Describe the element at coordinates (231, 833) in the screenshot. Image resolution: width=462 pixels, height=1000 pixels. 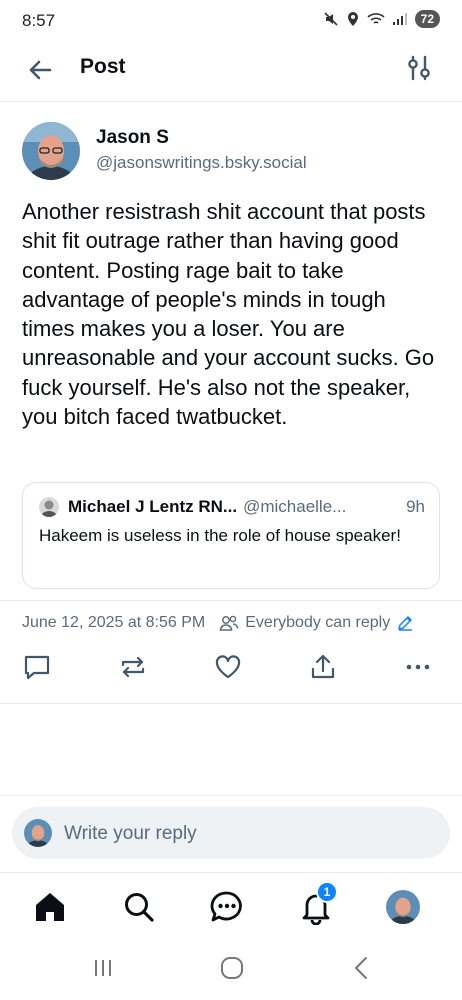
I see `reply-input: Write your reply` at that location.